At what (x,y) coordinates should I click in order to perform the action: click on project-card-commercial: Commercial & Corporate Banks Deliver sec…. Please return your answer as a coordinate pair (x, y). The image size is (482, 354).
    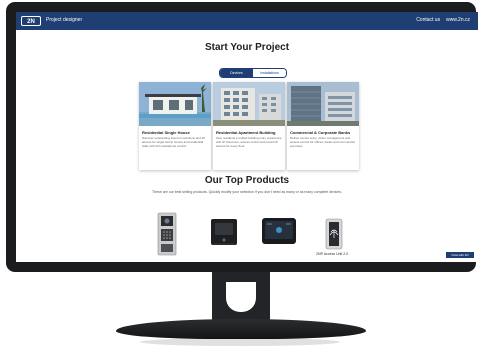
    Looking at the image, I should click on (323, 126).